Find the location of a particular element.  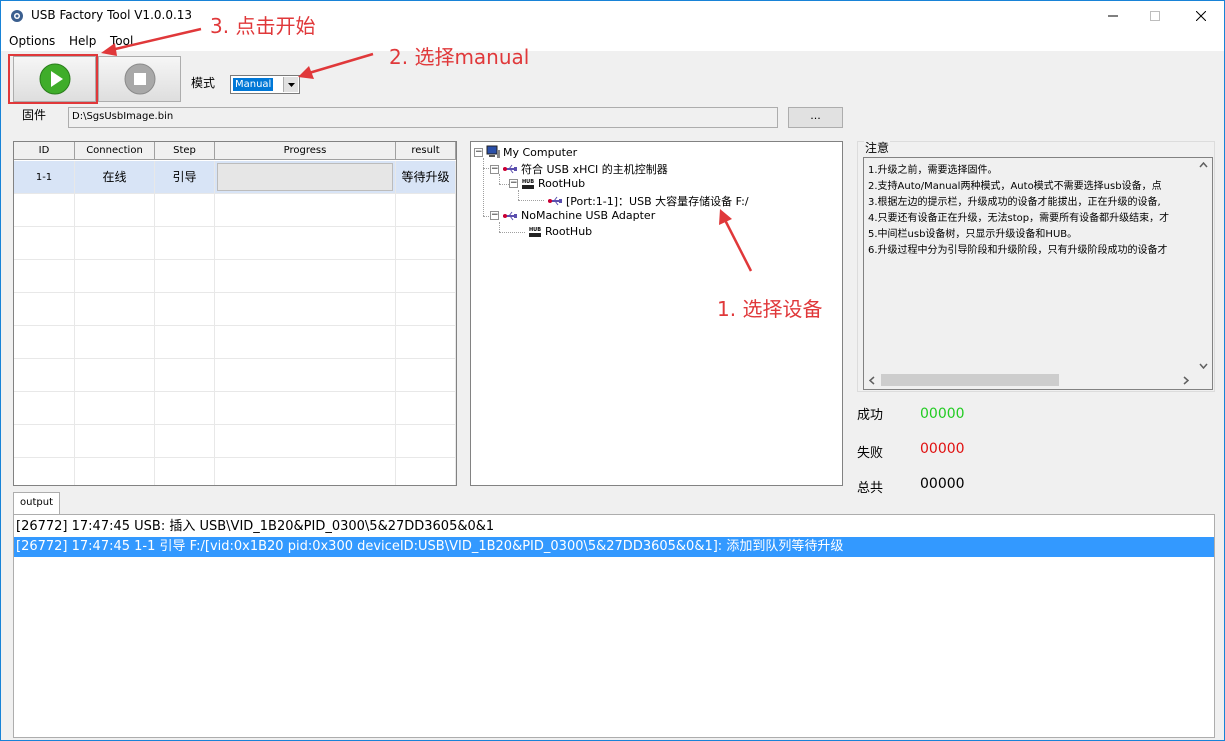

tree-node-nomachine-adapter: − NoMachine USB Adapter is located at coordinates (572, 215).